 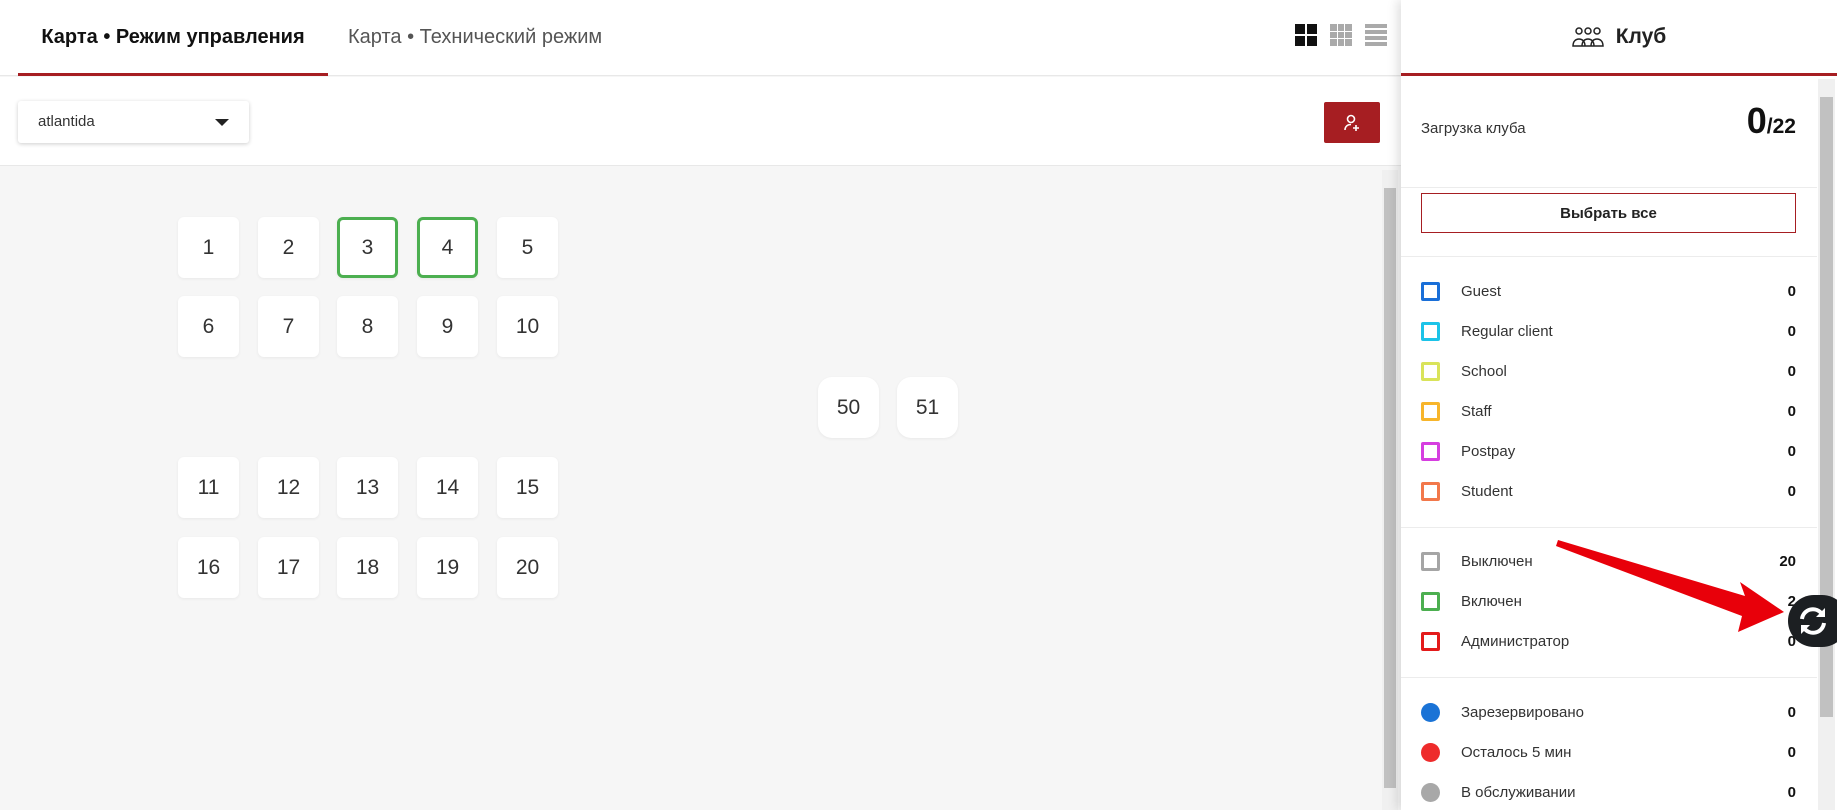 I want to click on pc-cell: 13, so click(x=367, y=487).